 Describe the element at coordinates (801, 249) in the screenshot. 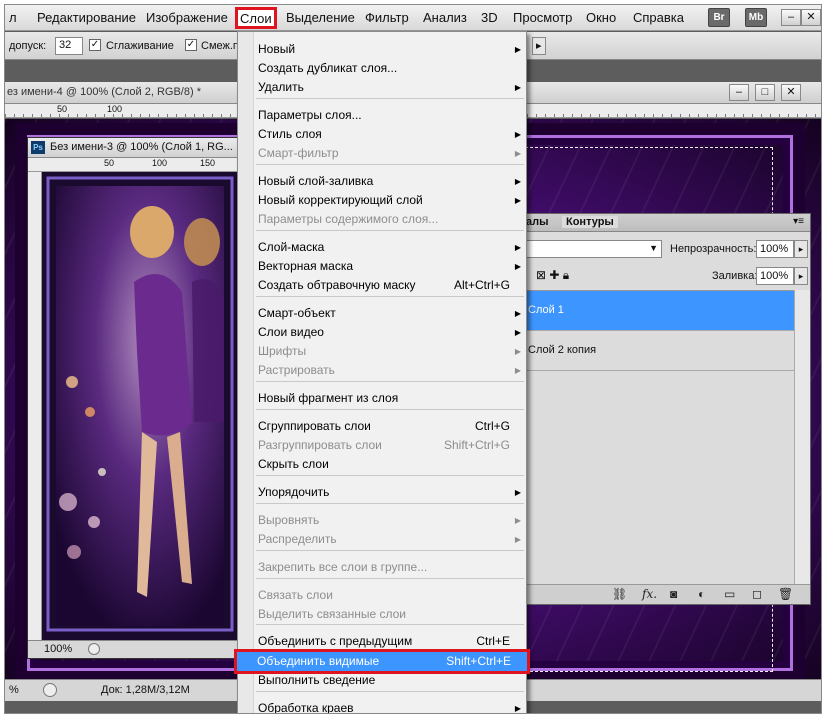

I see `opacity-arrow-button: ▸` at that location.